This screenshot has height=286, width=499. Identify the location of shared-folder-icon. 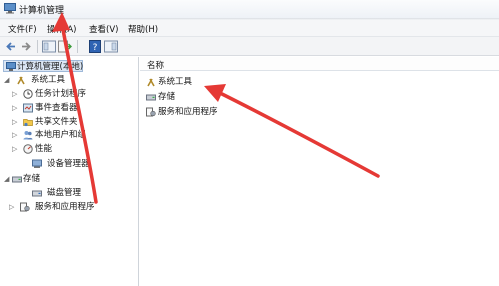
(28, 123).